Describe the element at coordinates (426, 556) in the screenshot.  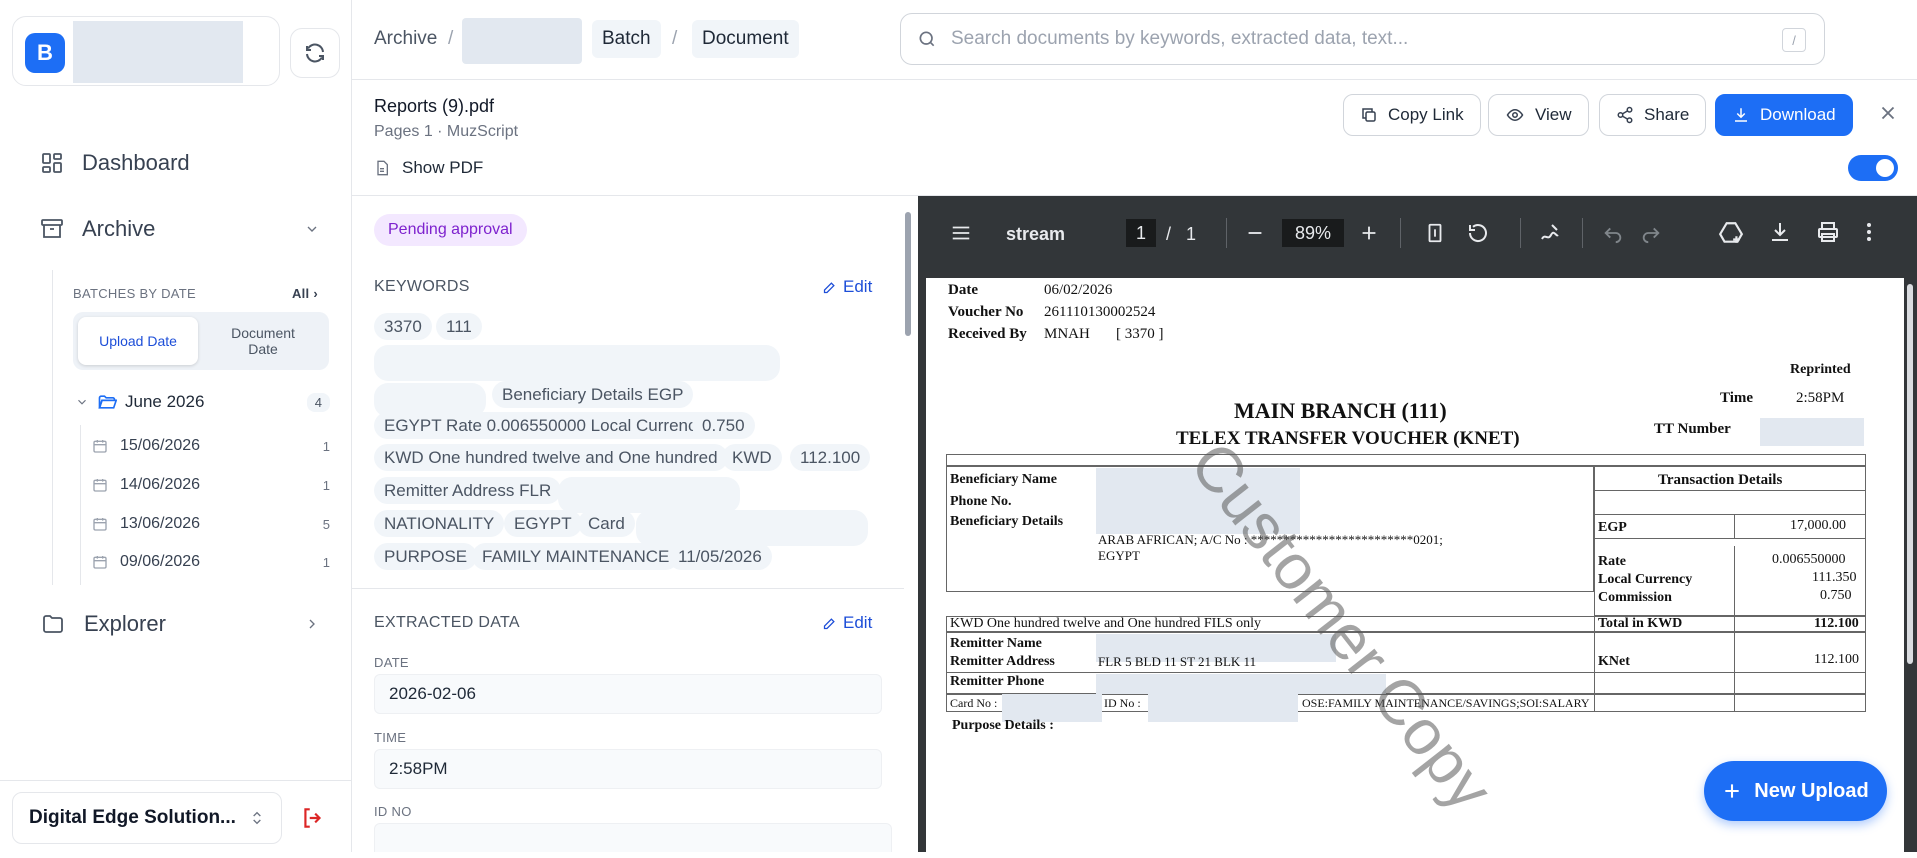
I see `keyword-tag: PURPOSE` at that location.